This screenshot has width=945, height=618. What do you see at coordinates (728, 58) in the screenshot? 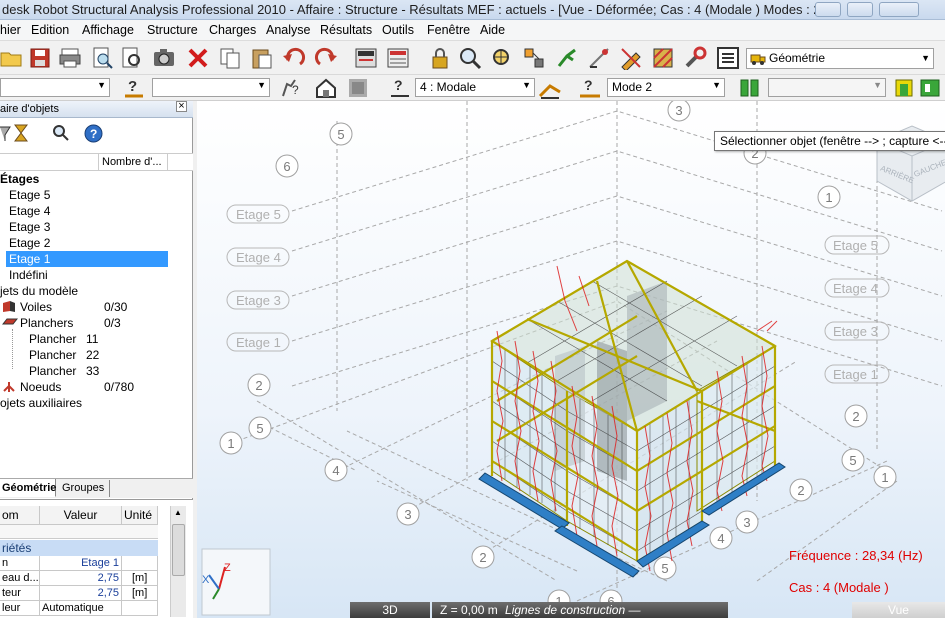
I see `layout-icon` at bounding box center [728, 58].